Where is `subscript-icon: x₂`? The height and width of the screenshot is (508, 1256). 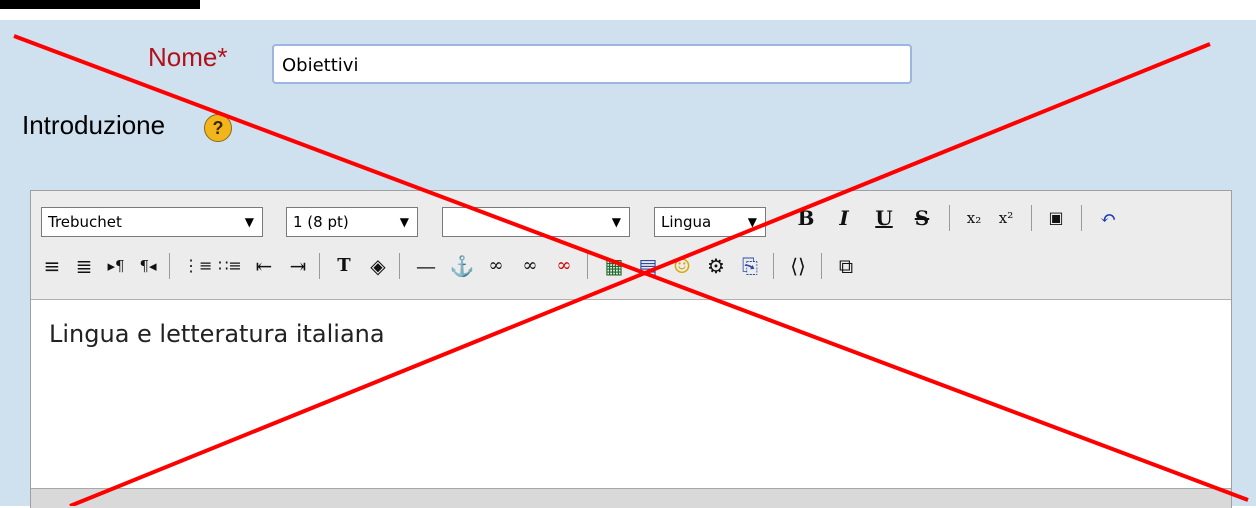
subscript-icon: x₂ is located at coordinates (974, 218).